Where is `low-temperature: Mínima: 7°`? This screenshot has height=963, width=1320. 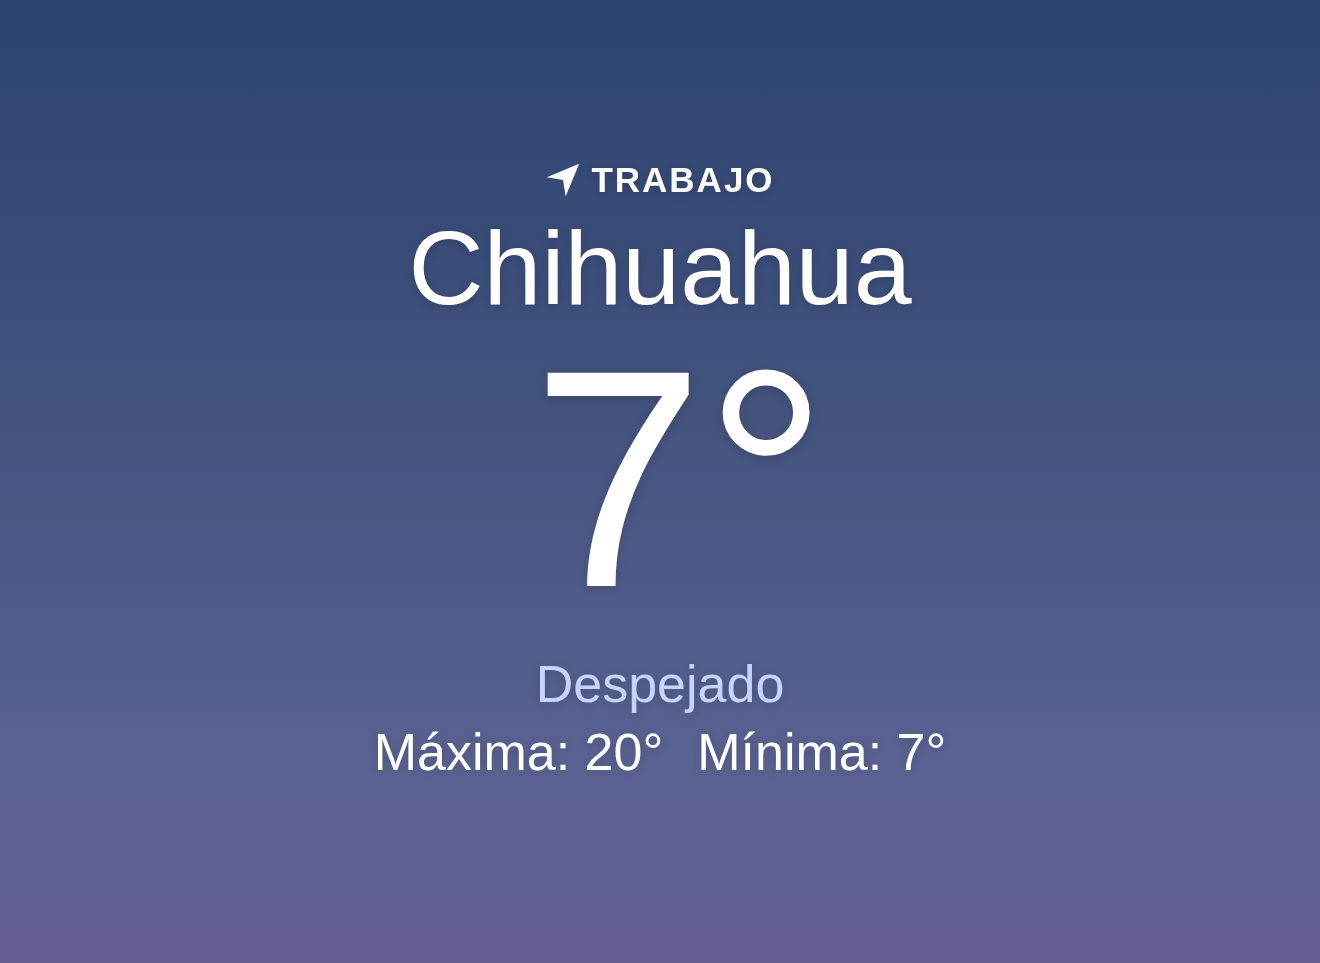
low-temperature: Mínima: 7° is located at coordinates (822, 752).